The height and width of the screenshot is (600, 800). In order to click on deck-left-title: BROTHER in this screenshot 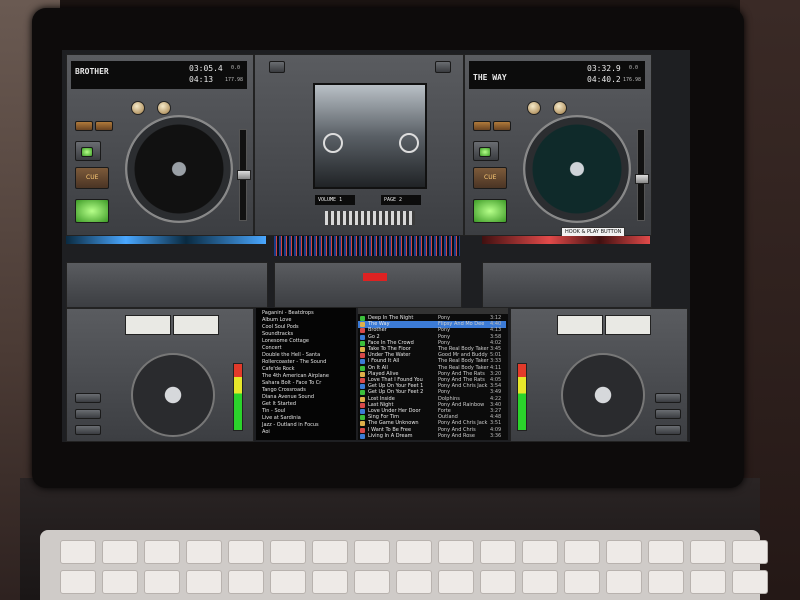, I will do `click(92, 71)`.